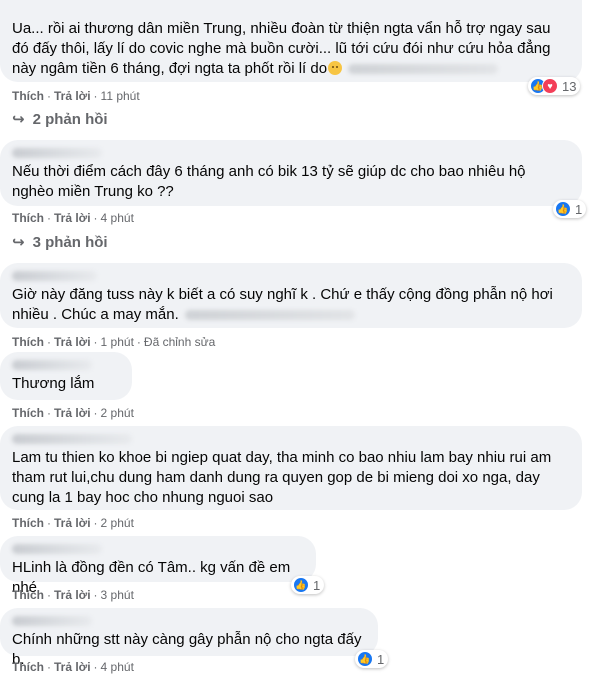 Image resolution: width=606 pixels, height=675 pixels. What do you see at coordinates (117, 342) in the screenshot?
I see `timestamp: 1 phút` at bounding box center [117, 342].